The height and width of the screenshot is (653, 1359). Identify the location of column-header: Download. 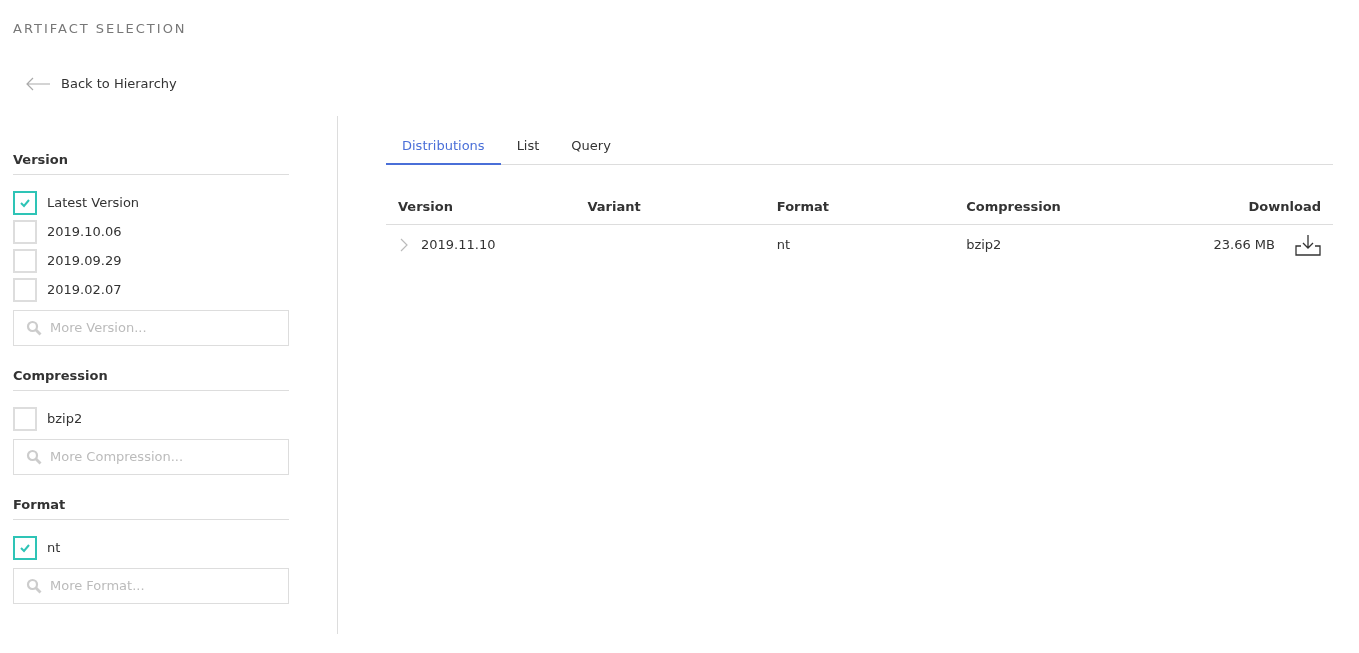
(1238, 207).